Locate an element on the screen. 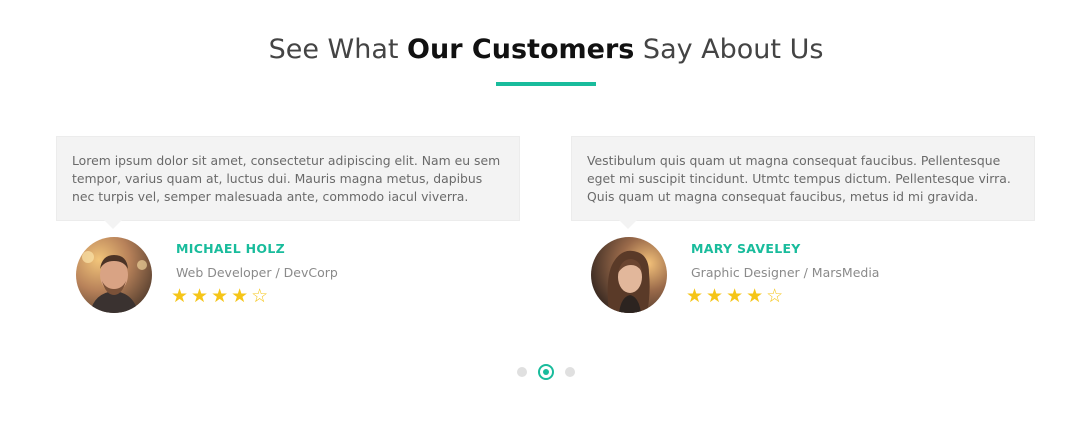 This screenshot has height=423, width=1092. section-title: See What Our Customers Say About Us is located at coordinates (546, 49).